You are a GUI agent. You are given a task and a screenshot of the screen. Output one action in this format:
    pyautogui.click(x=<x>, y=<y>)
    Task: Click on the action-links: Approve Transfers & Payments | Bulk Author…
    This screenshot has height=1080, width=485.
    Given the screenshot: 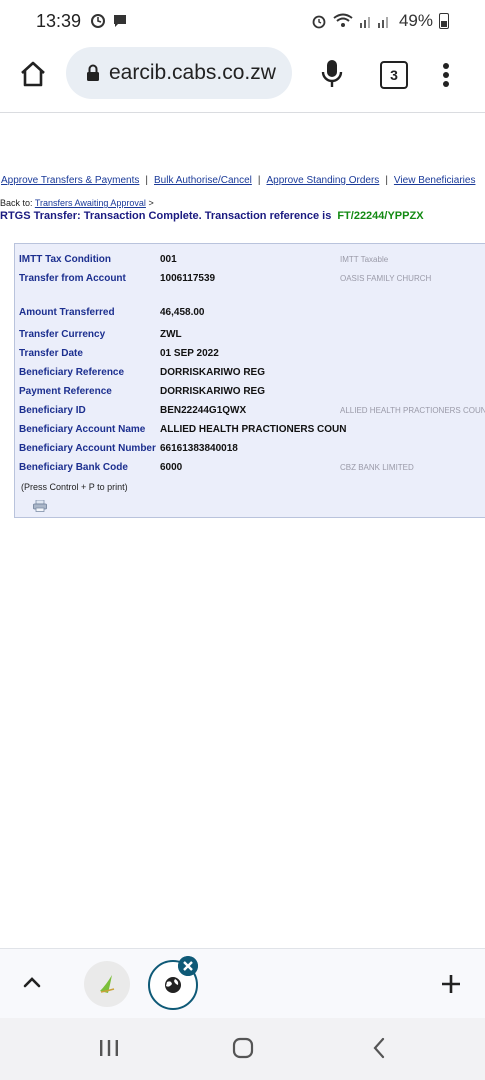 What is the action you would take?
    pyautogui.click(x=238, y=180)
    